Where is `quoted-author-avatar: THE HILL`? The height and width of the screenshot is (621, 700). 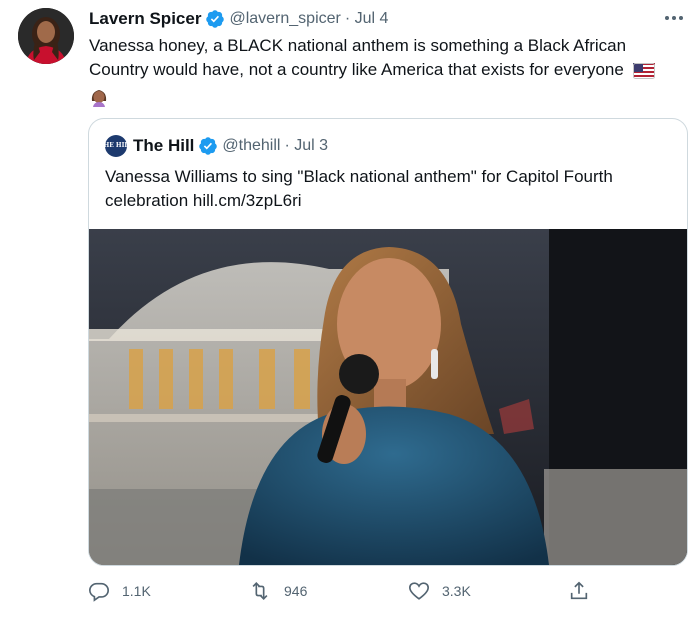 quoted-author-avatar: THE HILL is located at coordinates (116, 146).